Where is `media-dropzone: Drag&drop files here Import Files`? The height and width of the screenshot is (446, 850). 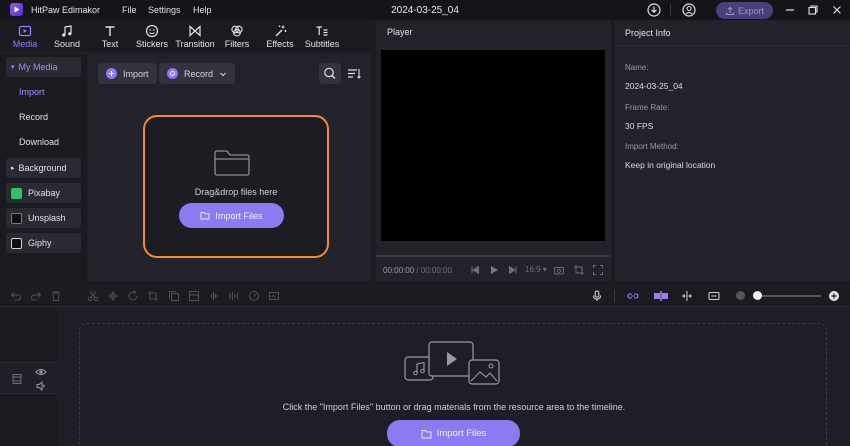 media-dropzone: Drag&drop files here Import Files is located at coordinates (236, 186).